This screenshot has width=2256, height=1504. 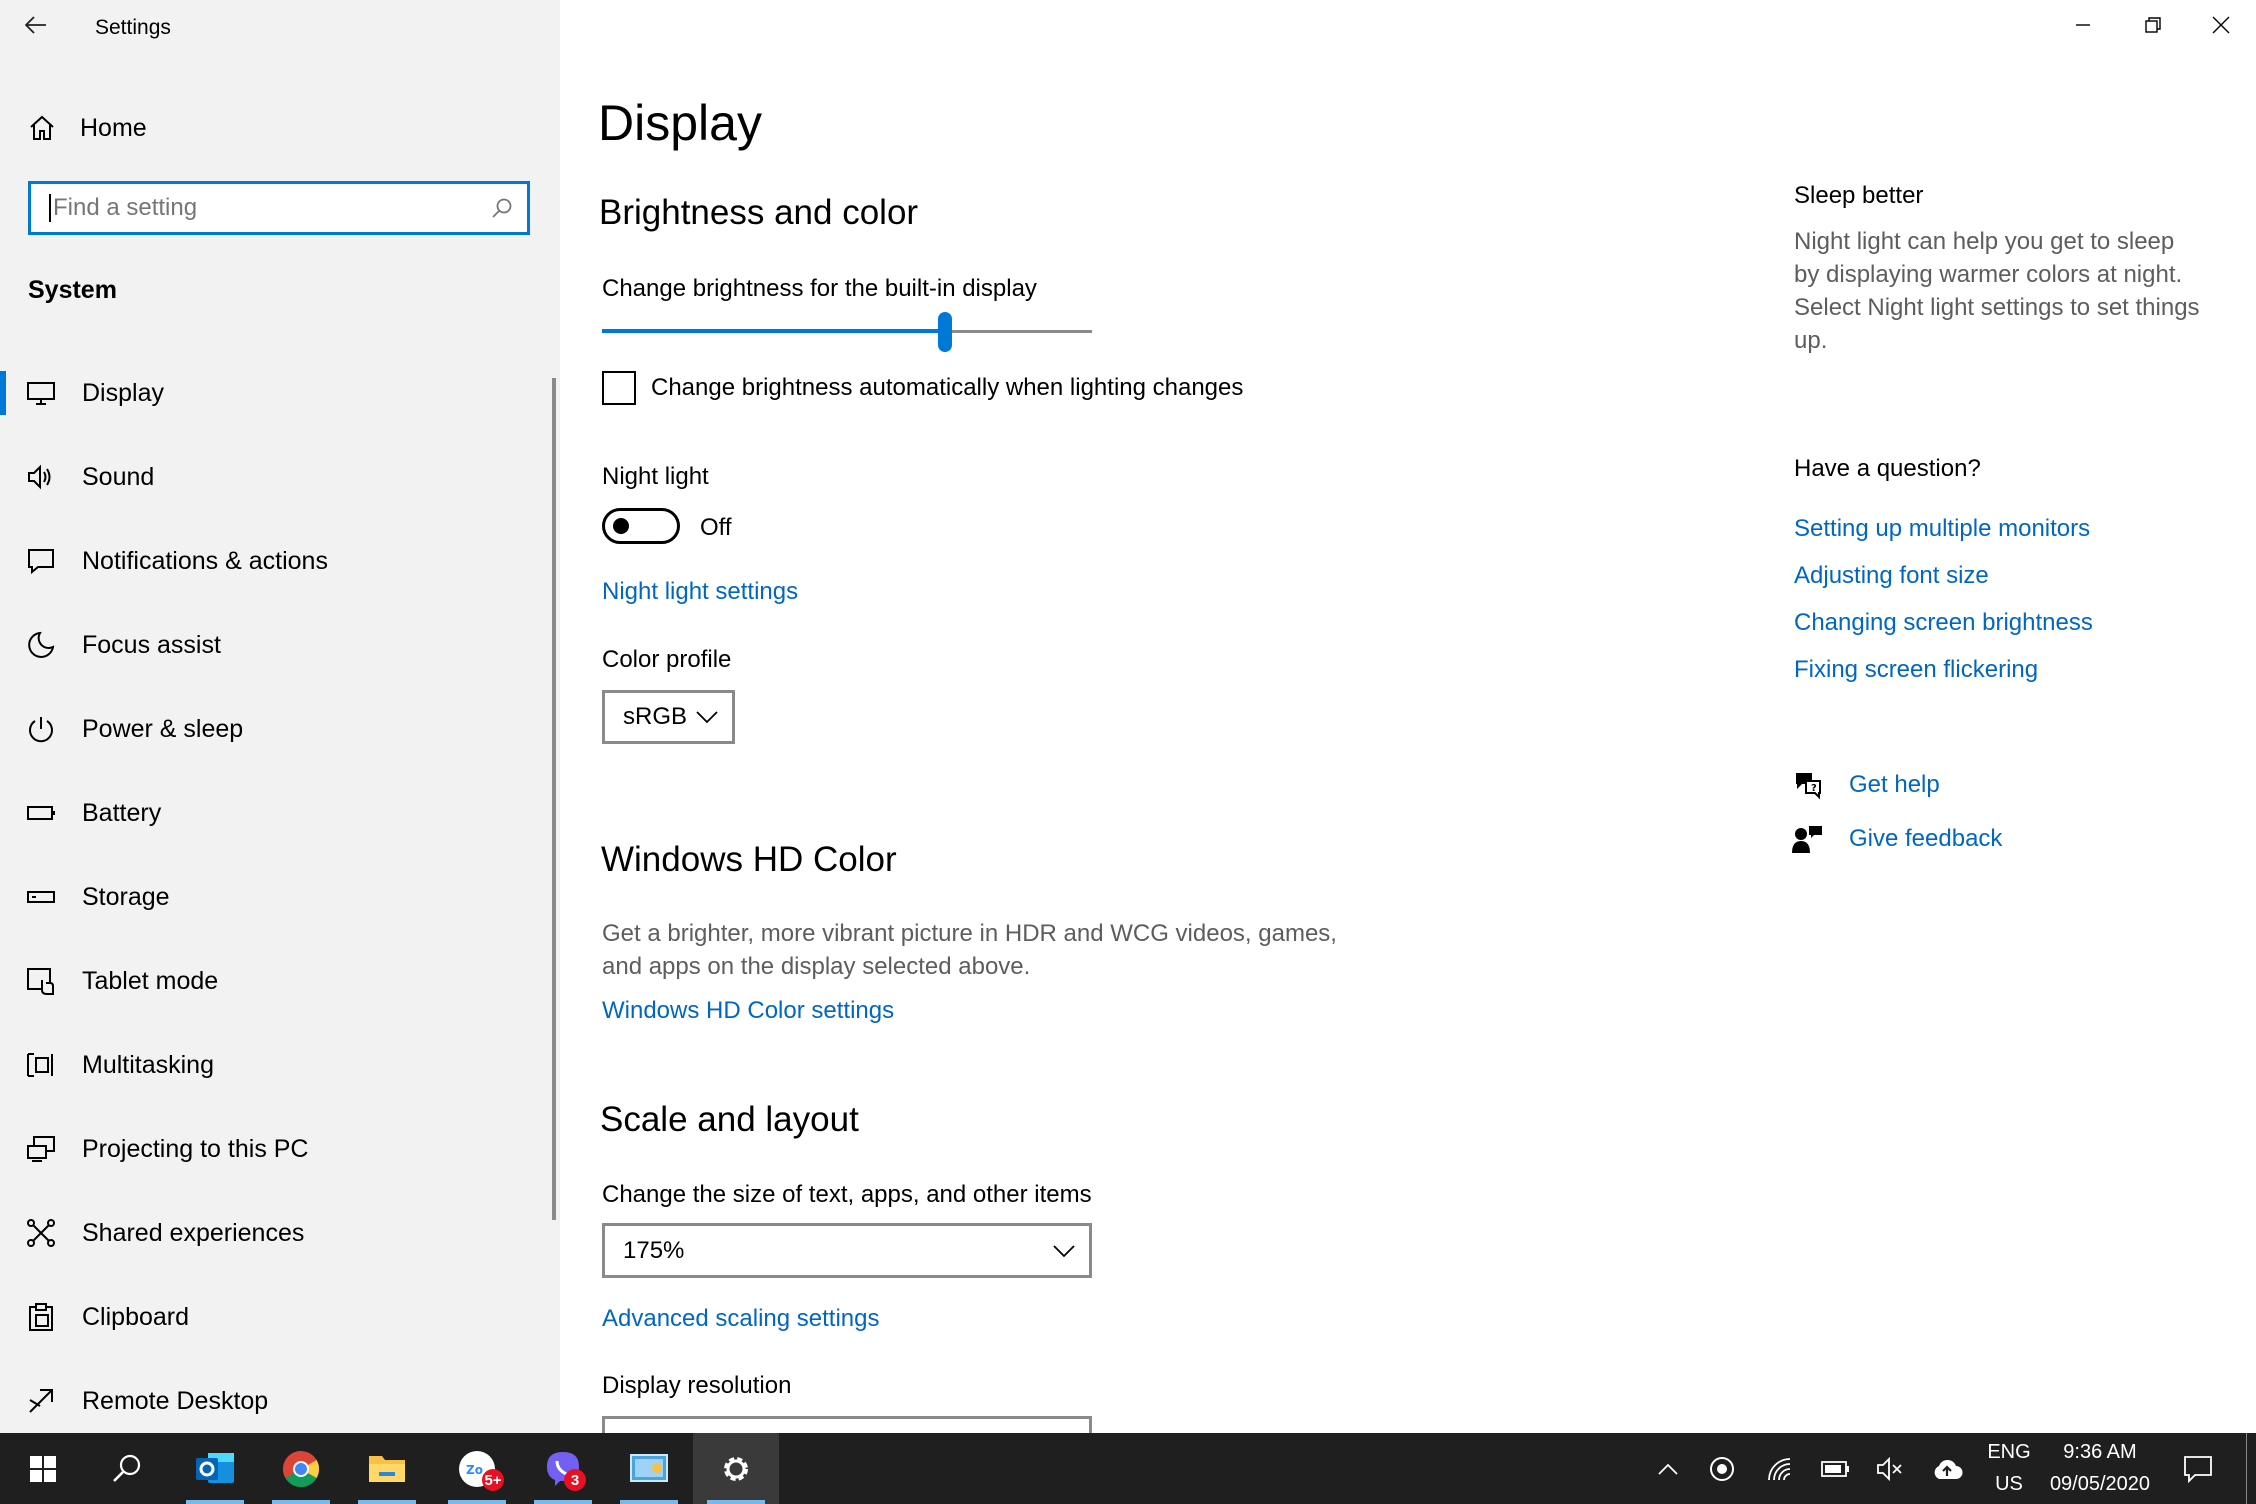 I want to click on language-bottom: US, so click(x=2009, y=1484).